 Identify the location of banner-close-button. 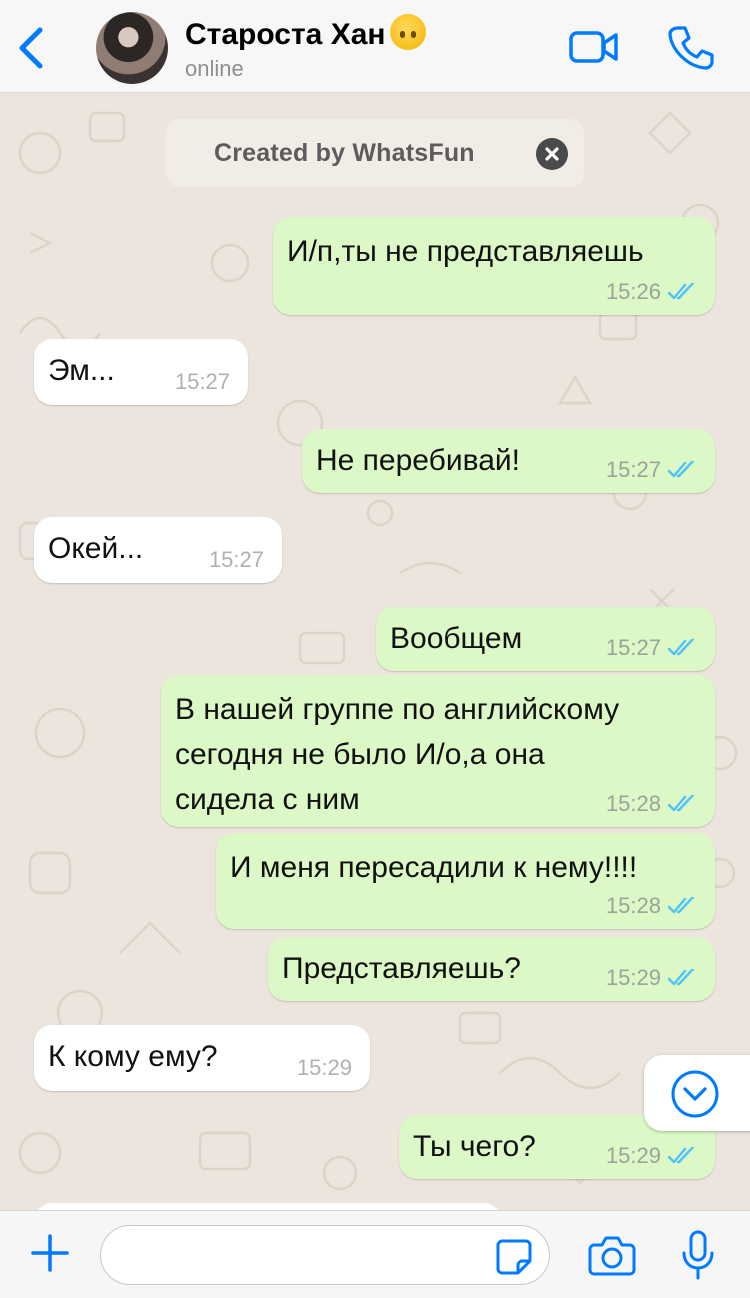
(552, 154).